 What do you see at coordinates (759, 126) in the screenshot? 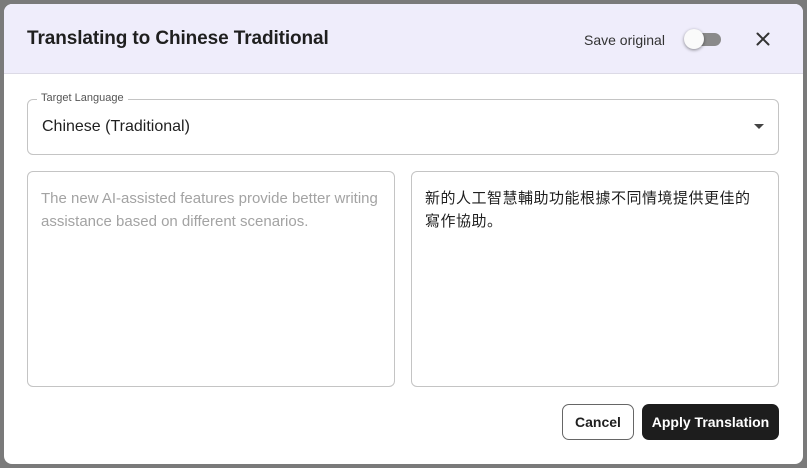
I see `caret-down-icon` at bounding box center [759, 126].